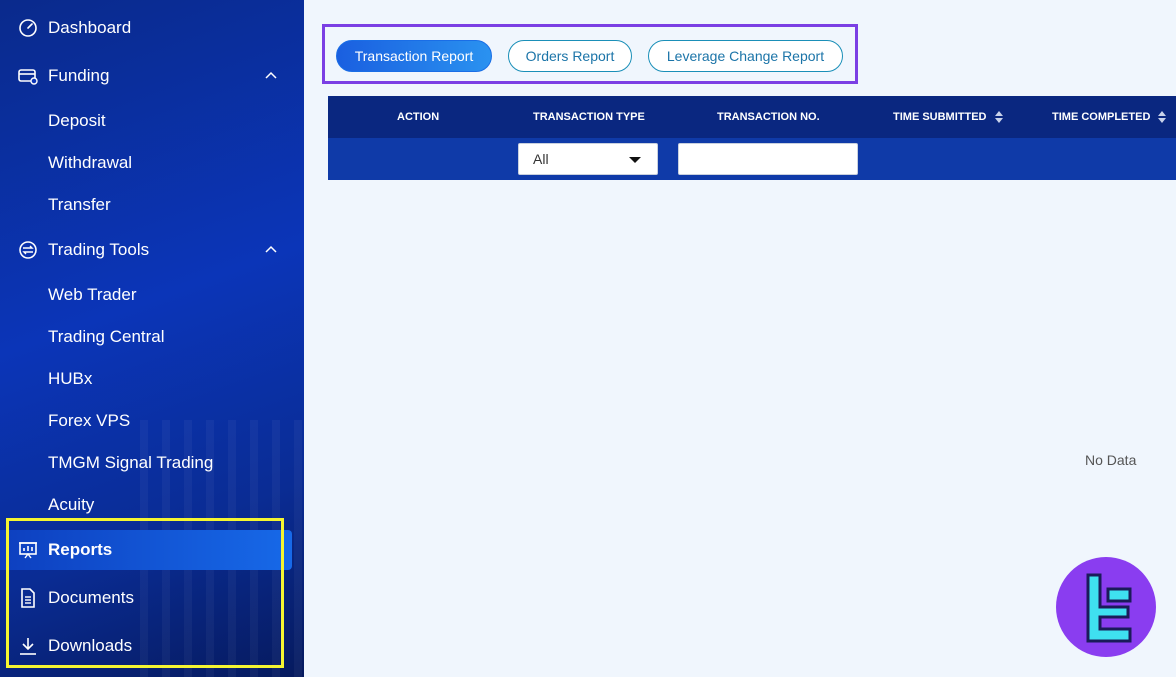  What do you see at coordinates (146, 121) in the screenshot?
I see `sidebar-item-deposit: Deposit` at bounding box center [146, 121].